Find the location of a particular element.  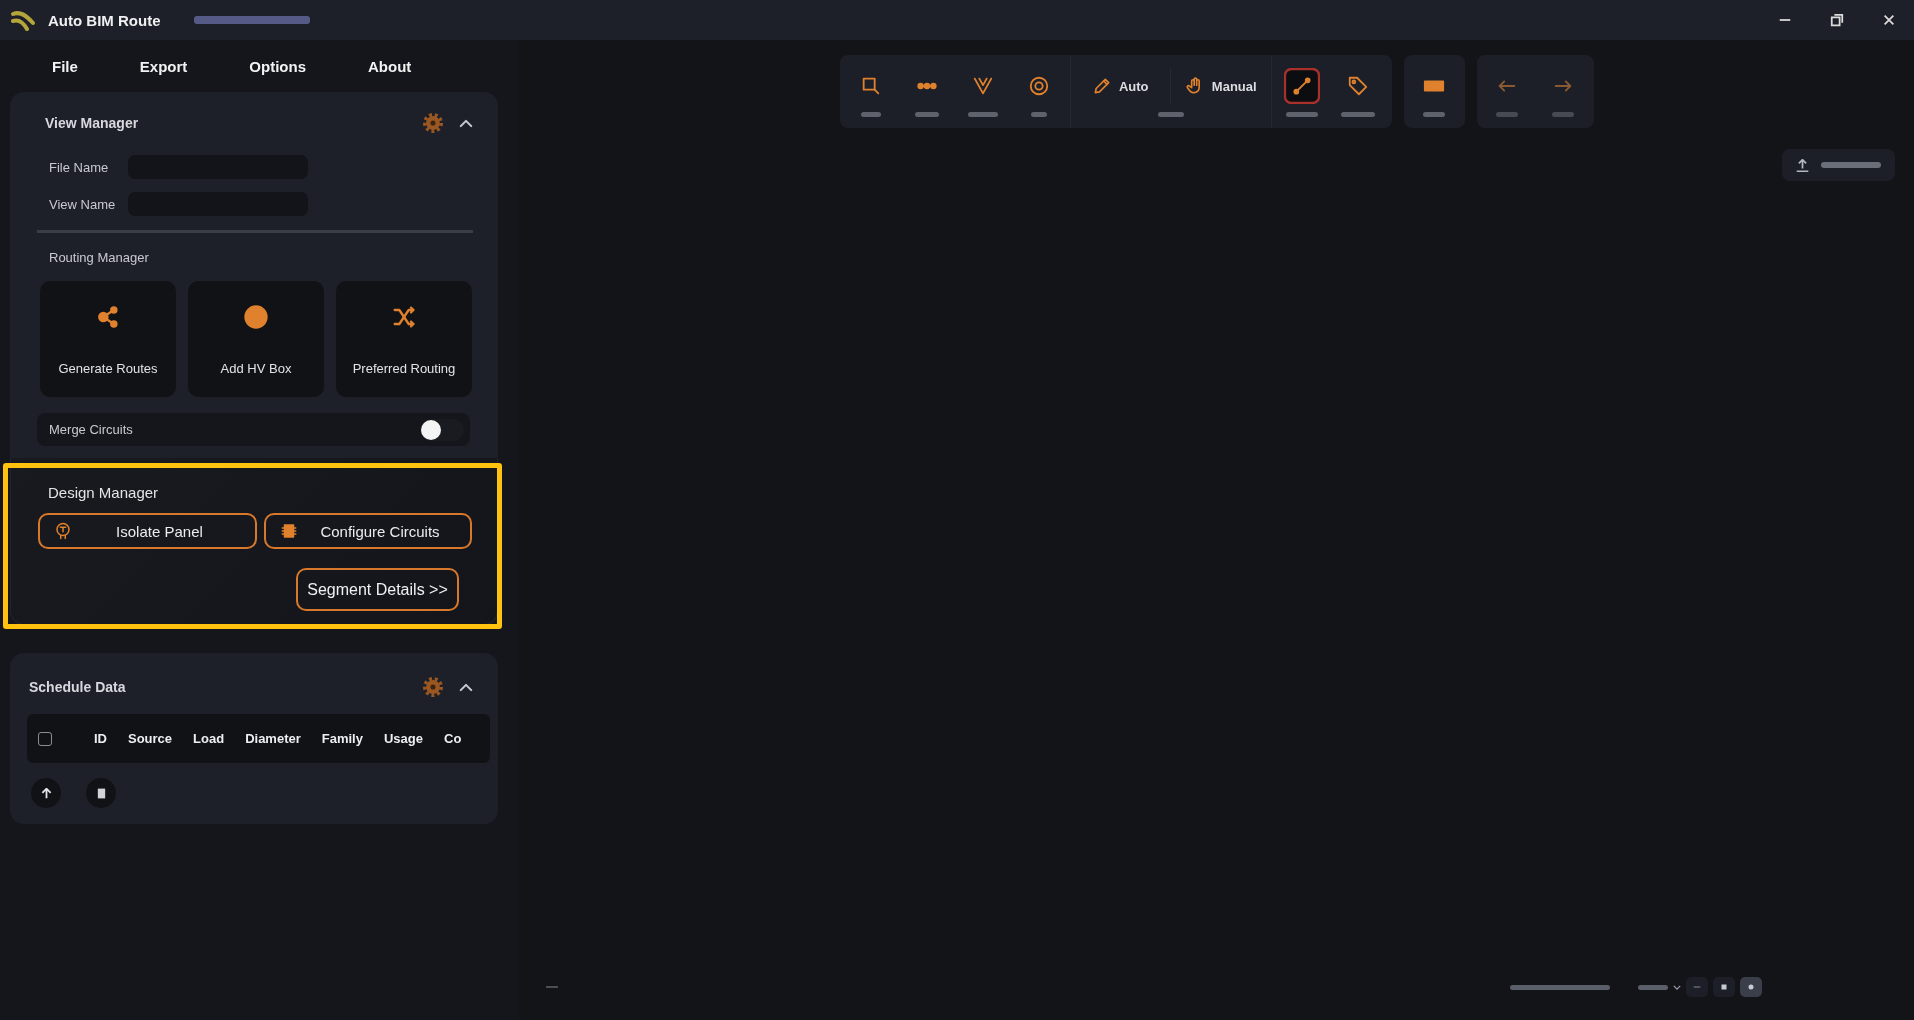

menu-item: Export is located at coordinates (163, 66).